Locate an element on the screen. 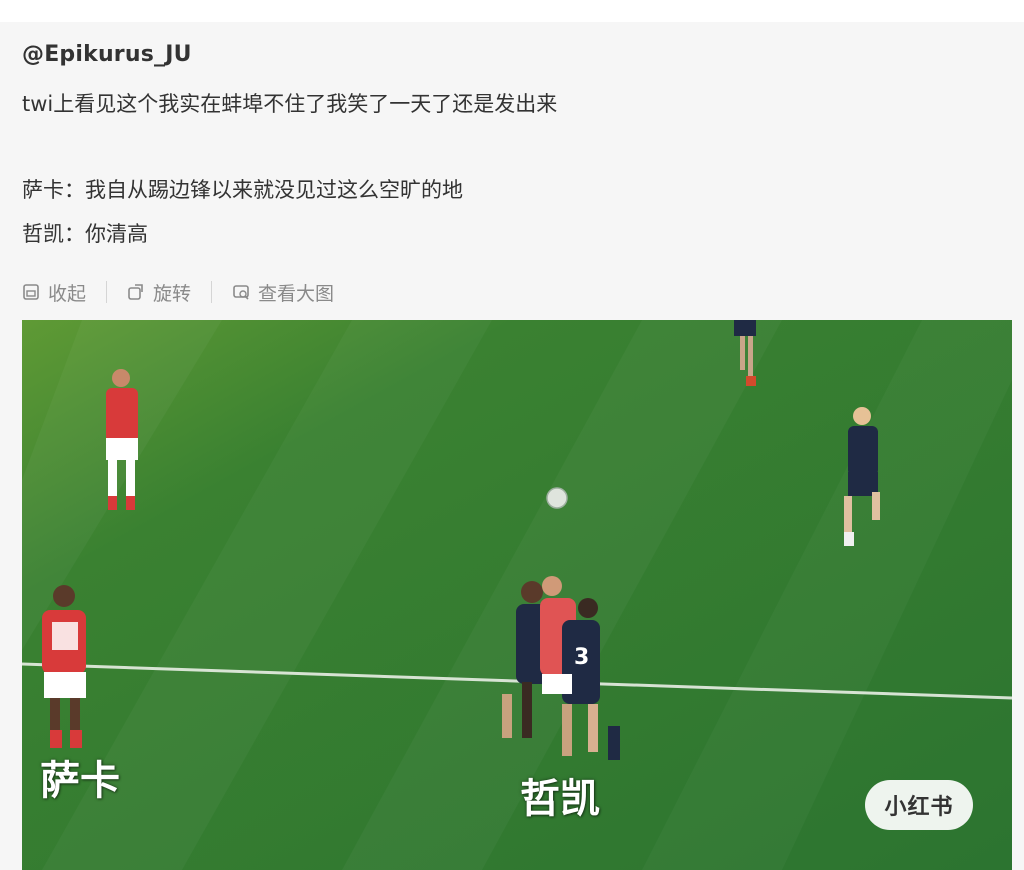 The height and width of the screenshot is (870, 1024). caption-xhaka: 哲凯 is located at coordinates (560, 799).